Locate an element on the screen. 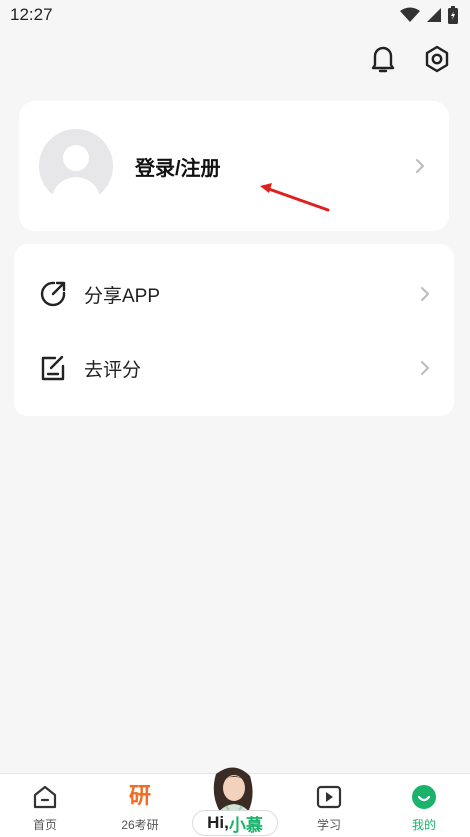 The width and height of the screenshot is (470, 837). assistant-name: 小慕 is located at coordinates (245, 825).